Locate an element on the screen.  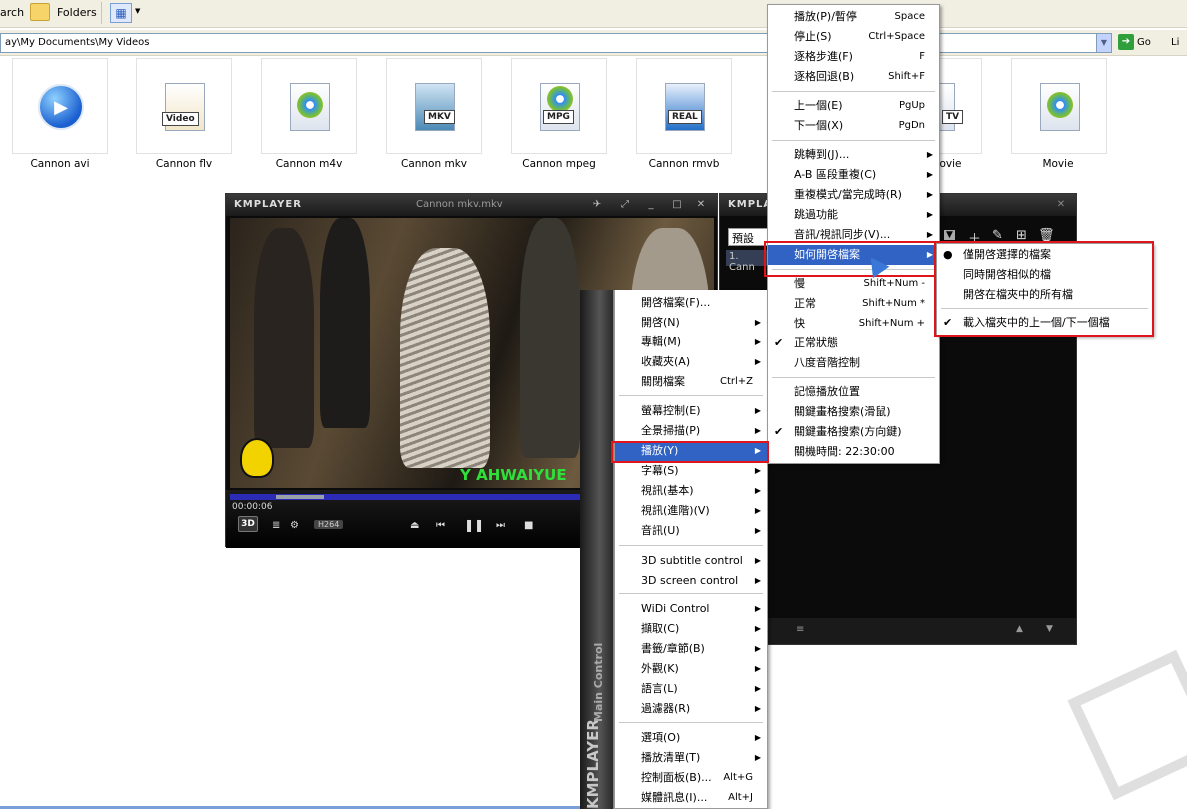
main-menu-item: 開啓(N) ▶ is located at coordinates (691, 323).